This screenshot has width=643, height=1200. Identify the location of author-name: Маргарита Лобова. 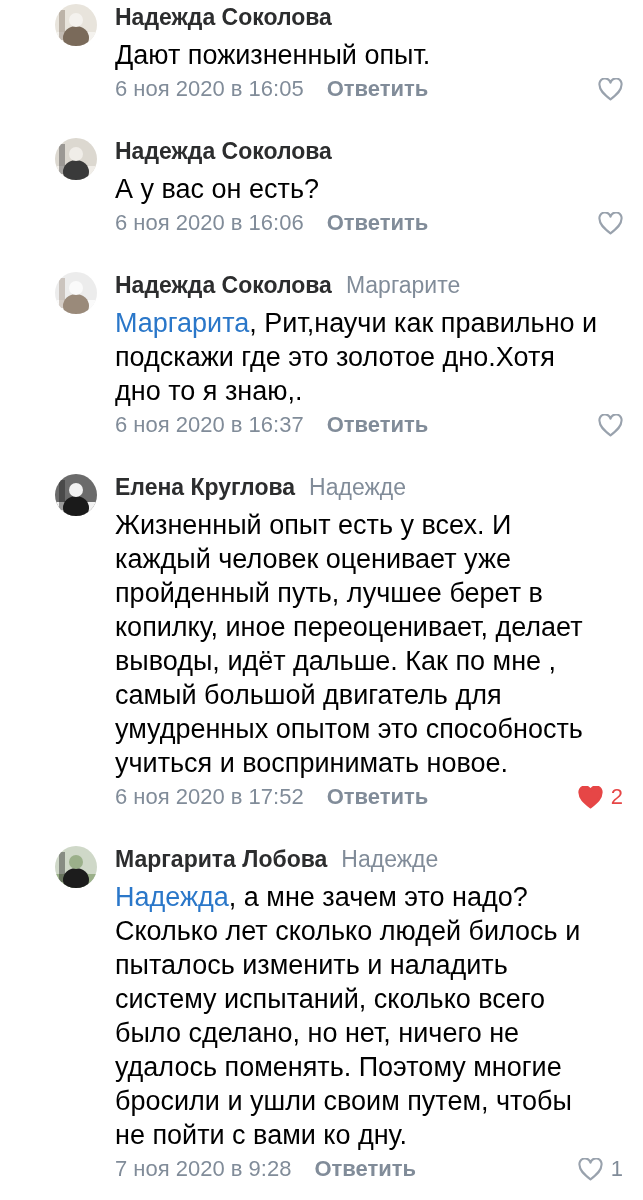
(221, 859).